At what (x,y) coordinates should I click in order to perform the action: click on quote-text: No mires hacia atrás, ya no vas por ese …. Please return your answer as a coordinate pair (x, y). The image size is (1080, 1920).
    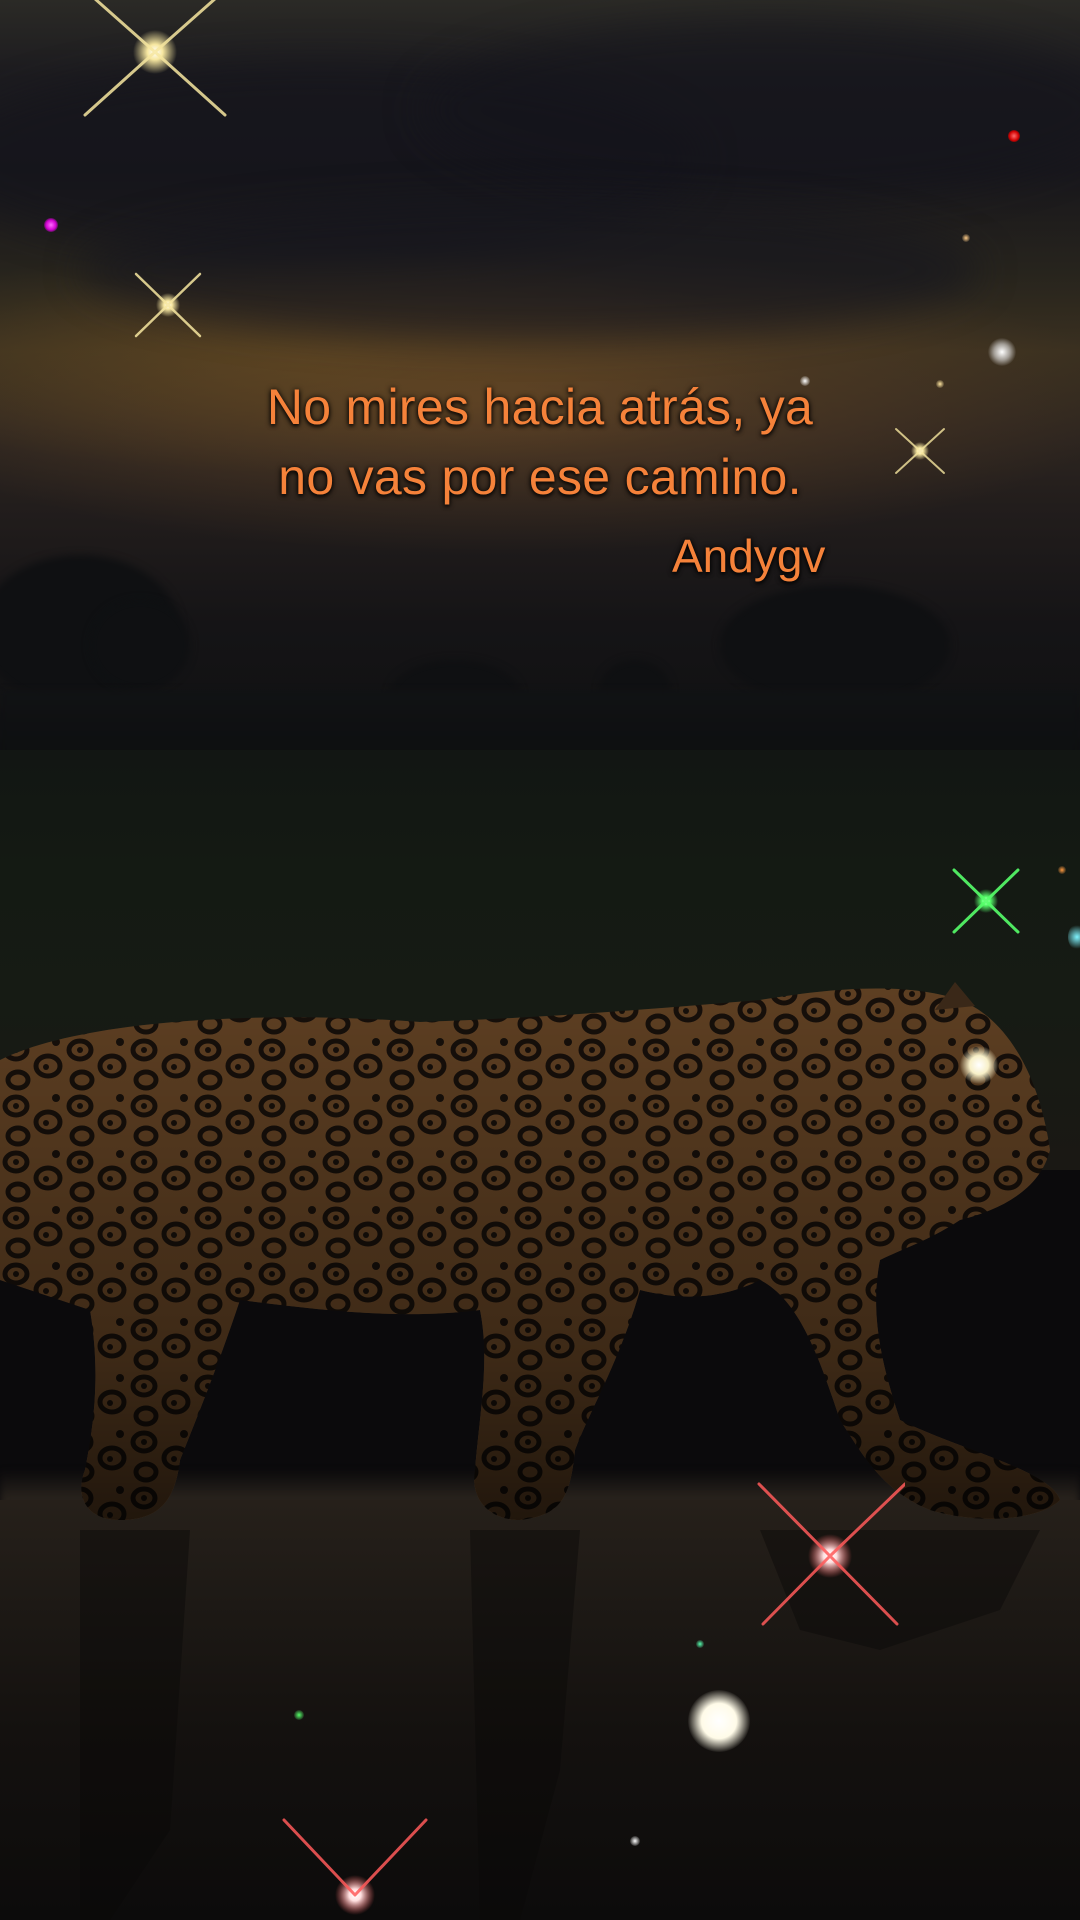
    Looking at the image, I should click on (540, 442).